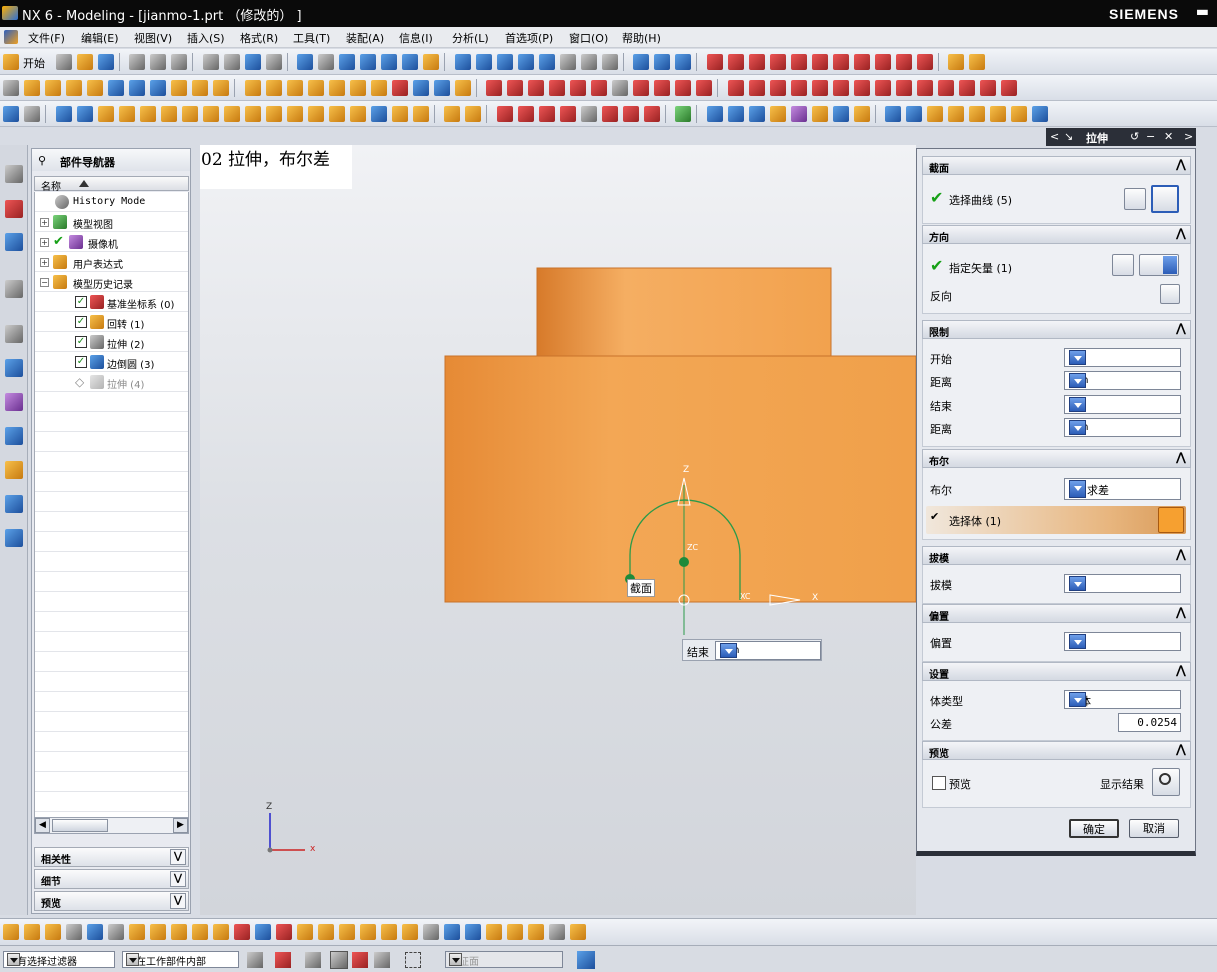 The width and height of the screenshot is (1217, 972). I want to click on cone-icon, so click(158, 88).